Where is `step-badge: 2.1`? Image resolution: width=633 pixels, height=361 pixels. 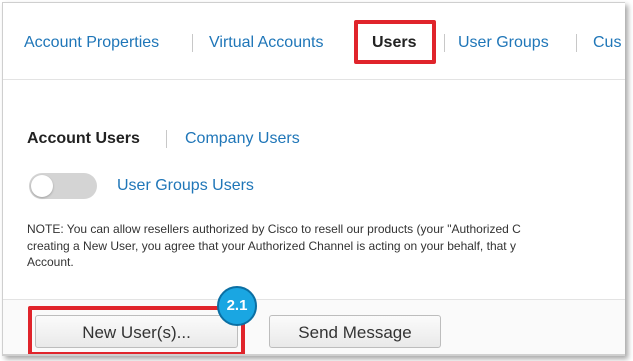 step-badge: 2.1 is located at coordinates (237, 306).